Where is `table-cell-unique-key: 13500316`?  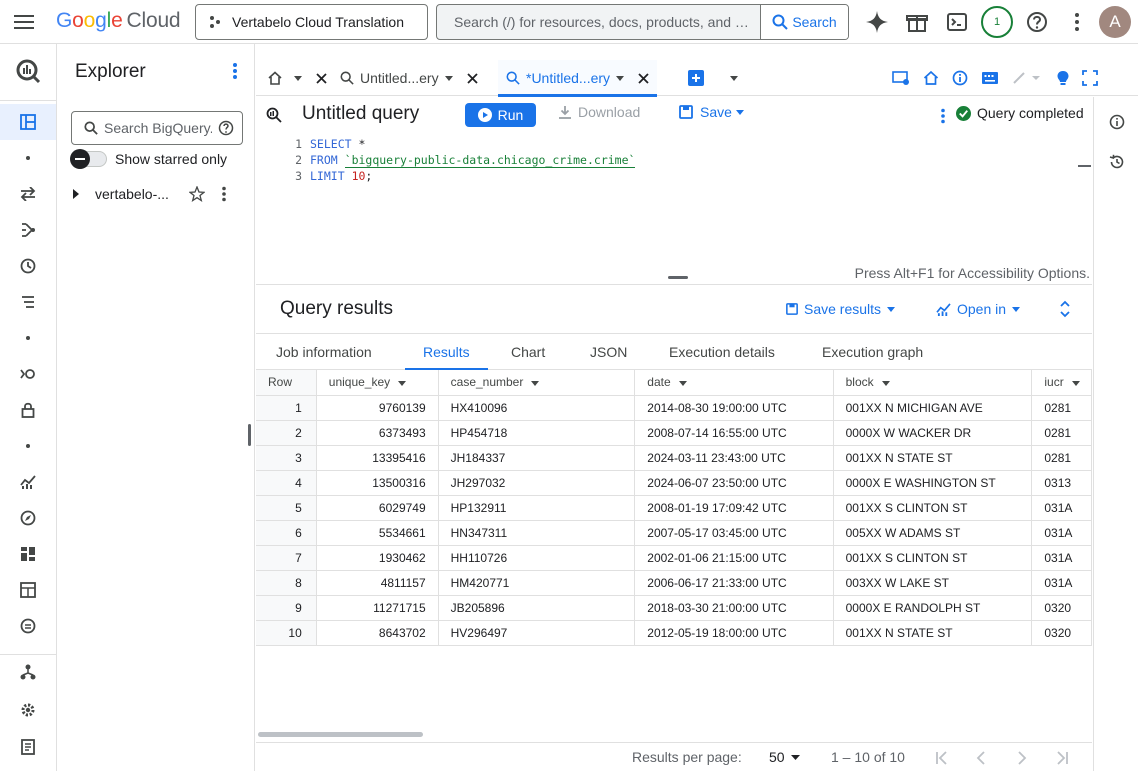
table-cell-unique-key: 13500316 is located at coordinates (377, 483).